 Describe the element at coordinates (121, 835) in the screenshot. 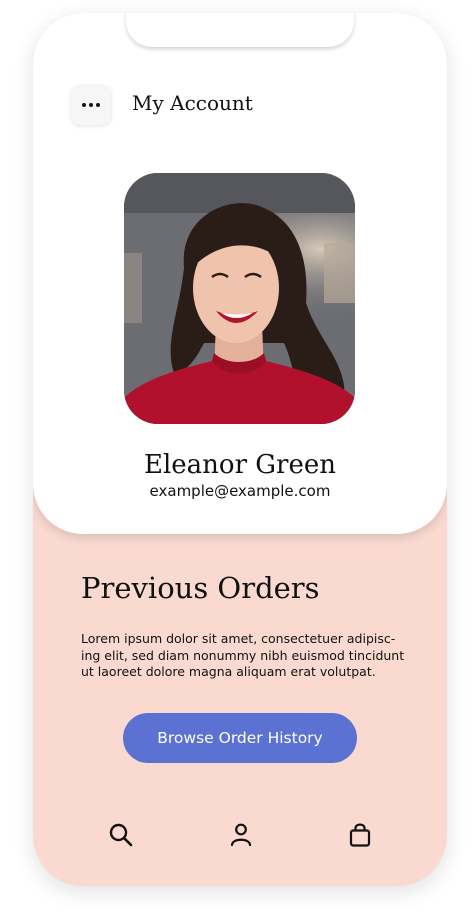

I see `search-icon` at that location.